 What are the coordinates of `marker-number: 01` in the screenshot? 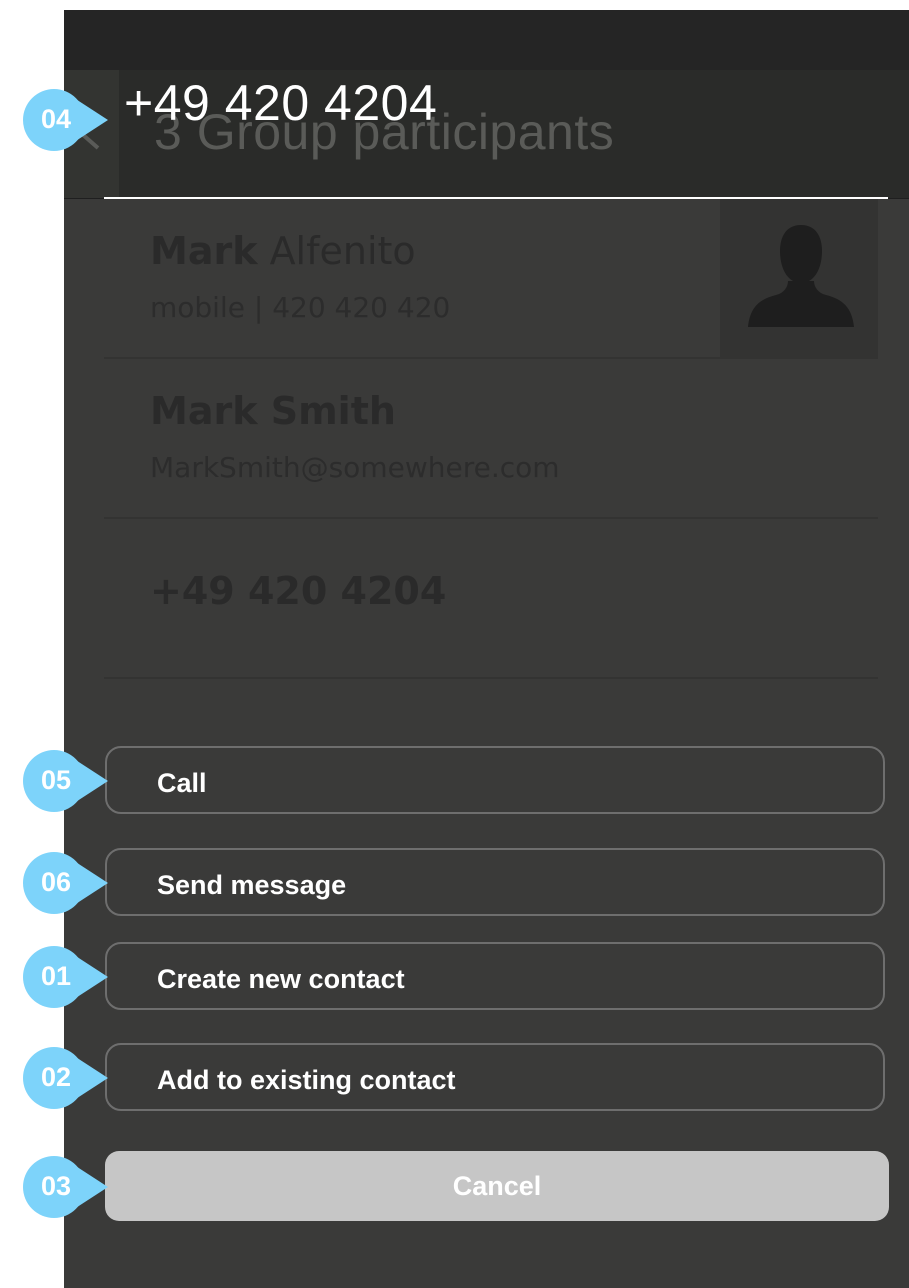 It's located at (56, 976).